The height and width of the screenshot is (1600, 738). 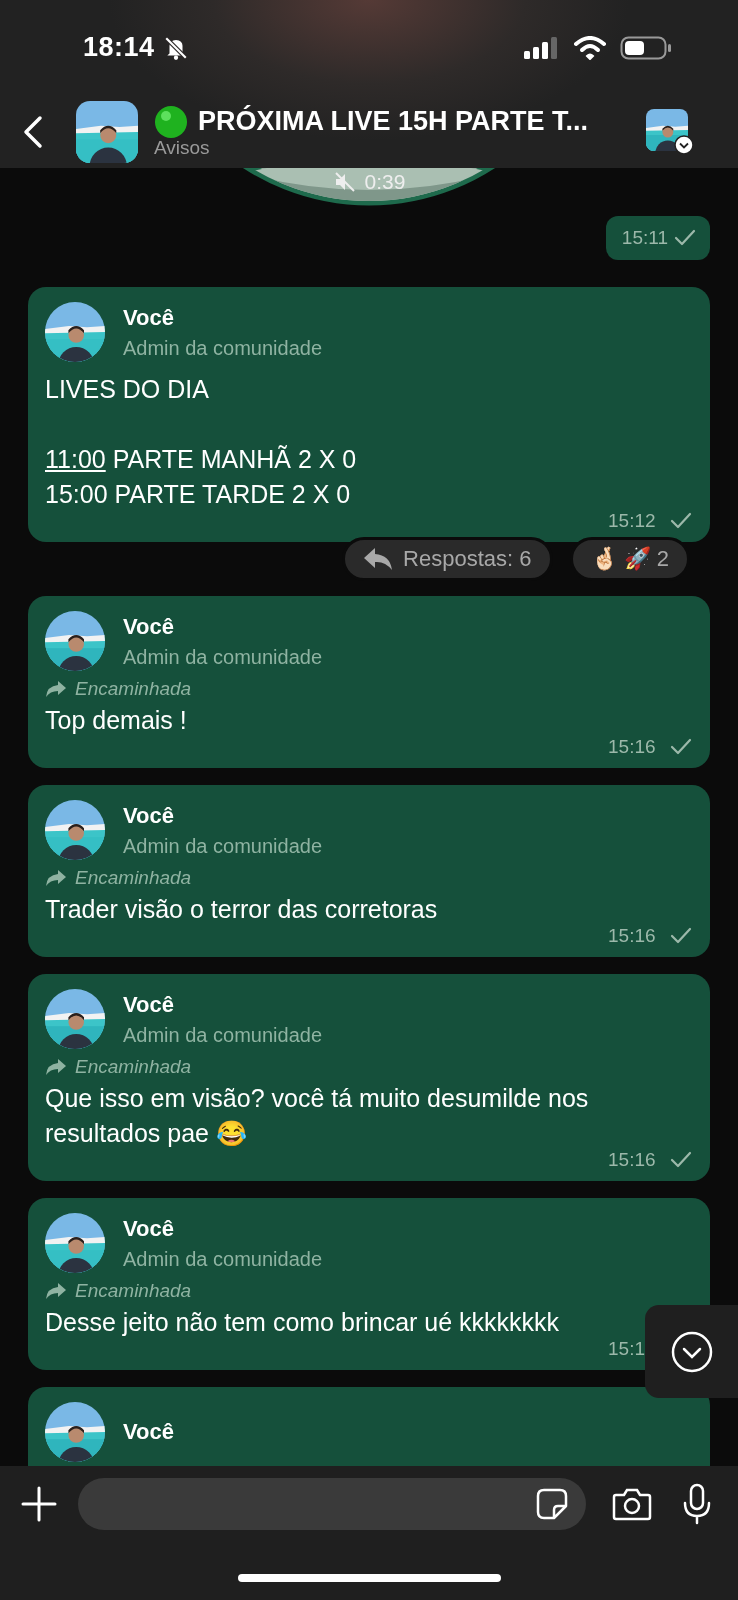 What do you see at coordinates (646, 47) in the screenshot?
I see `battery-icon` at bounding box center [646, 47].